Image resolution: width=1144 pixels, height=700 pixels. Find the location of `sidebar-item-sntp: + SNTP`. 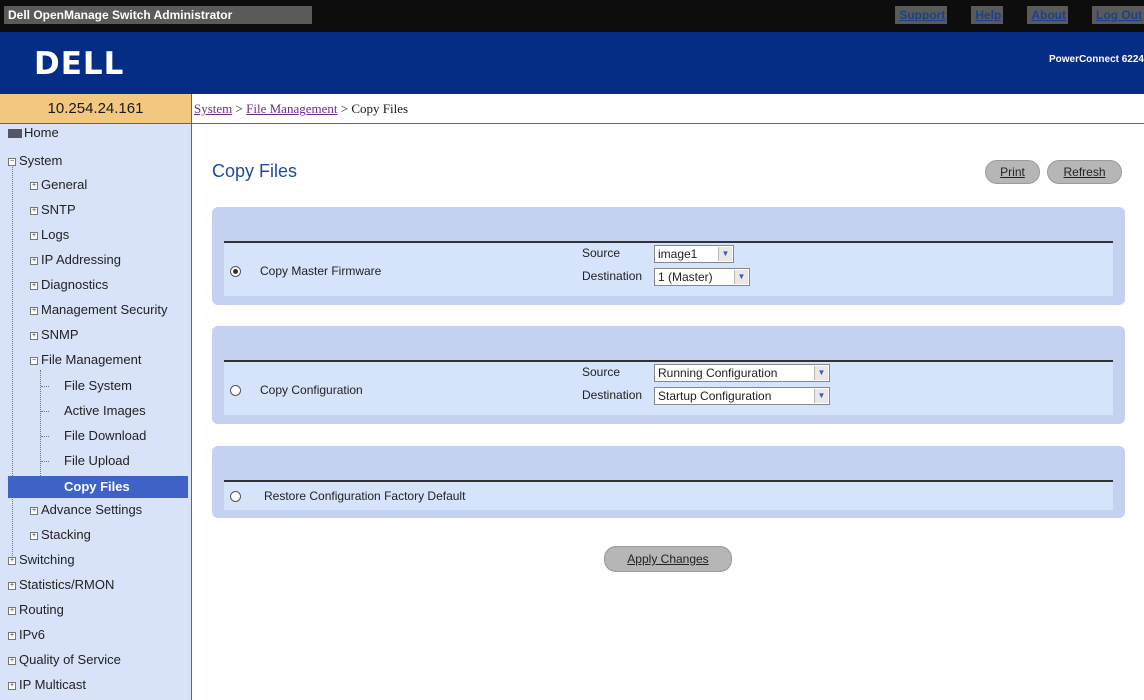

sidebar-item-sntp: + SNTP is located at coordinates (53, 210).